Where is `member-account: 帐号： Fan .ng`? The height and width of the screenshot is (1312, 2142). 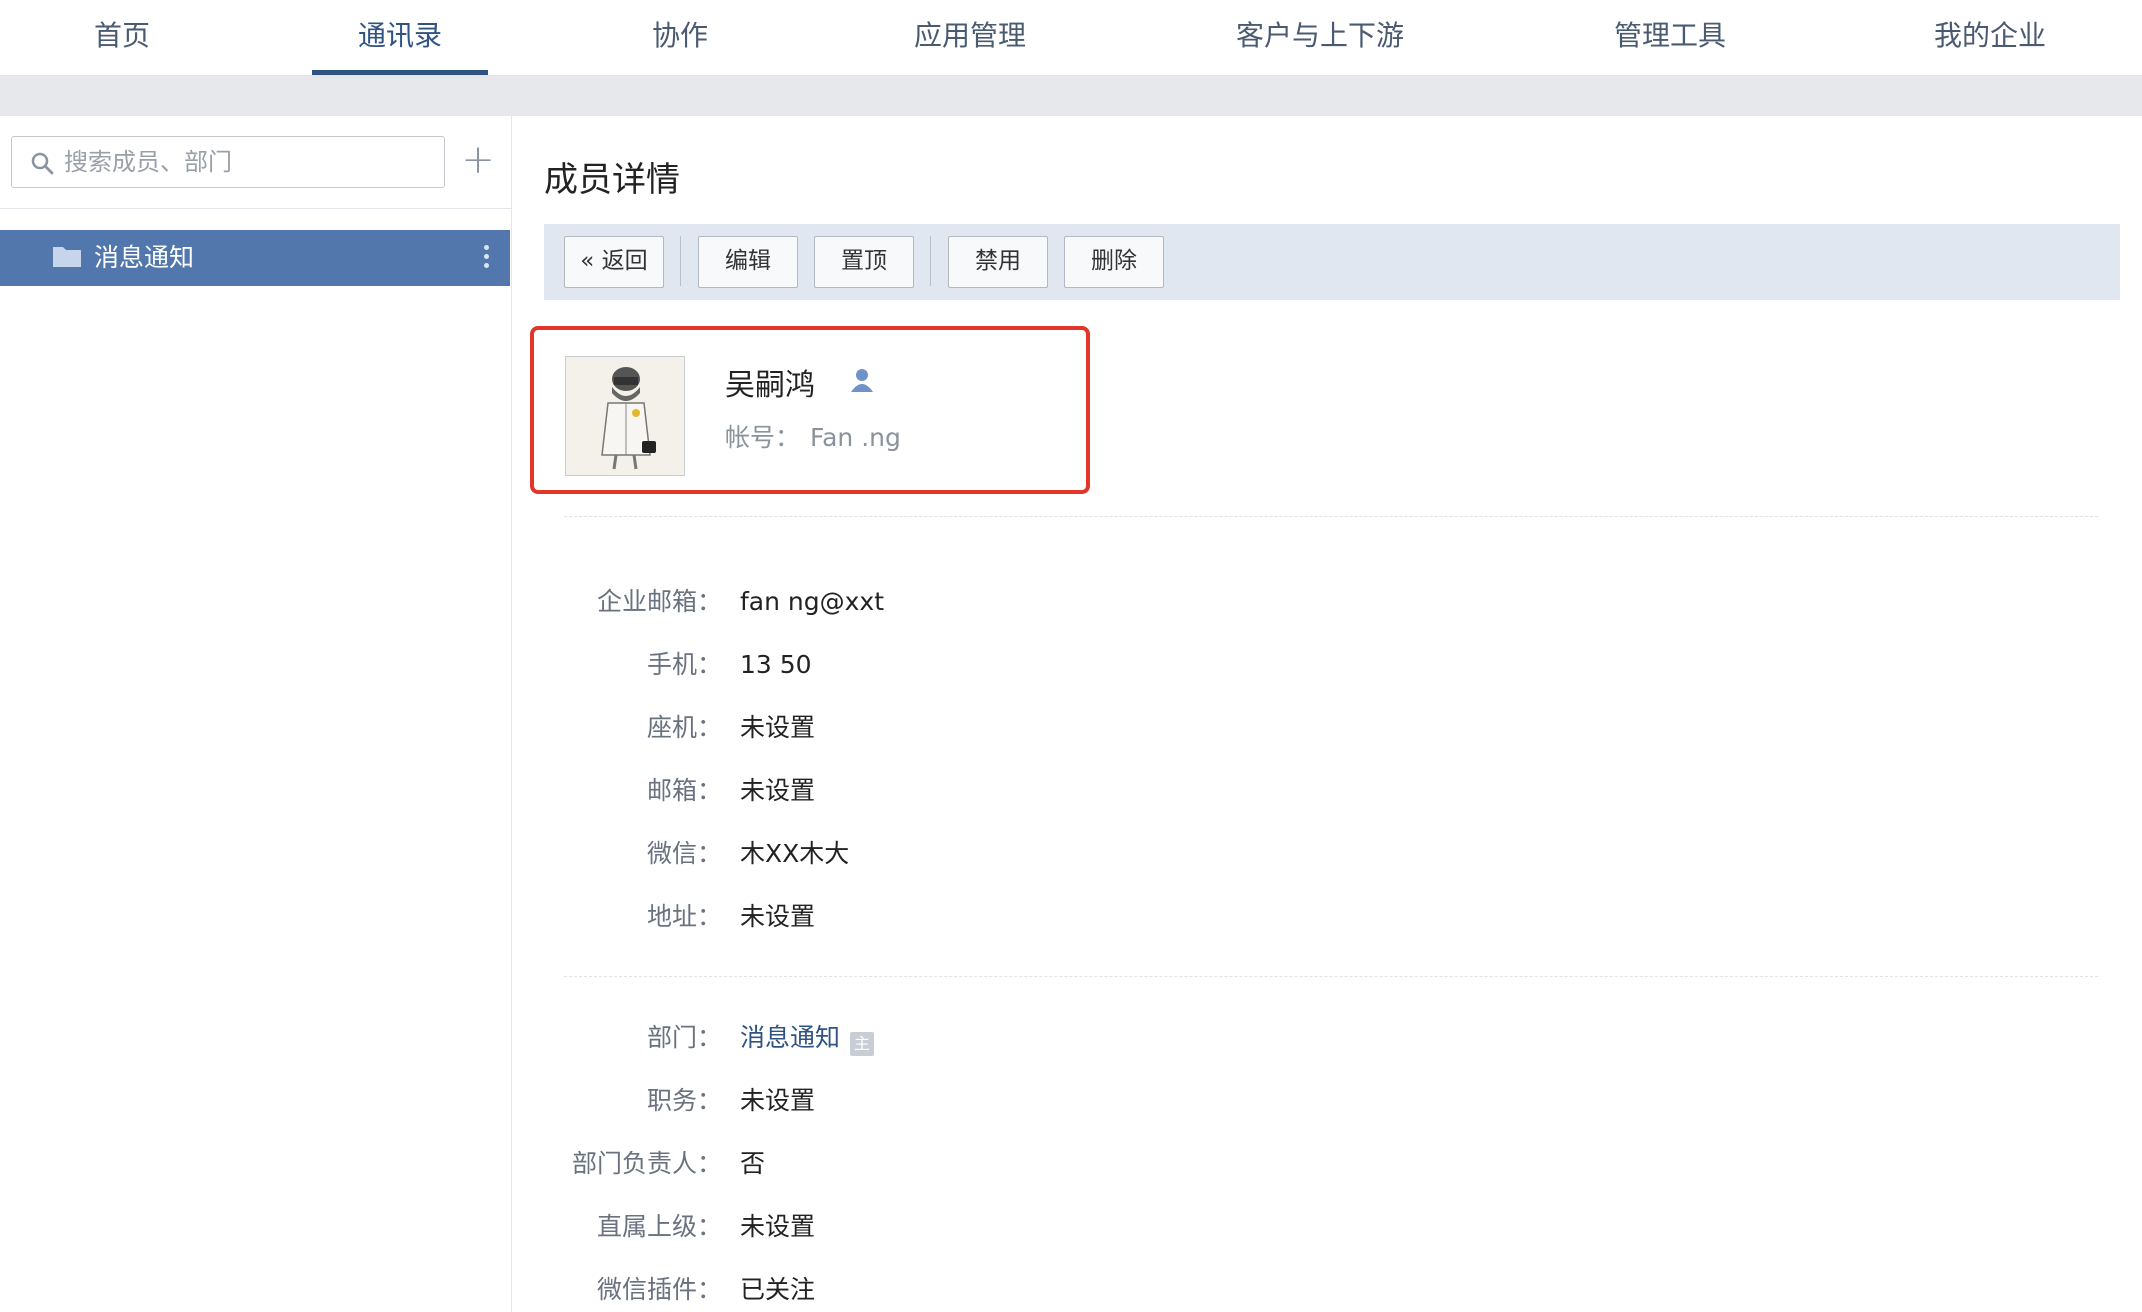 member-account: 帐号： Fan .ng is located at coordinates (813, 436).